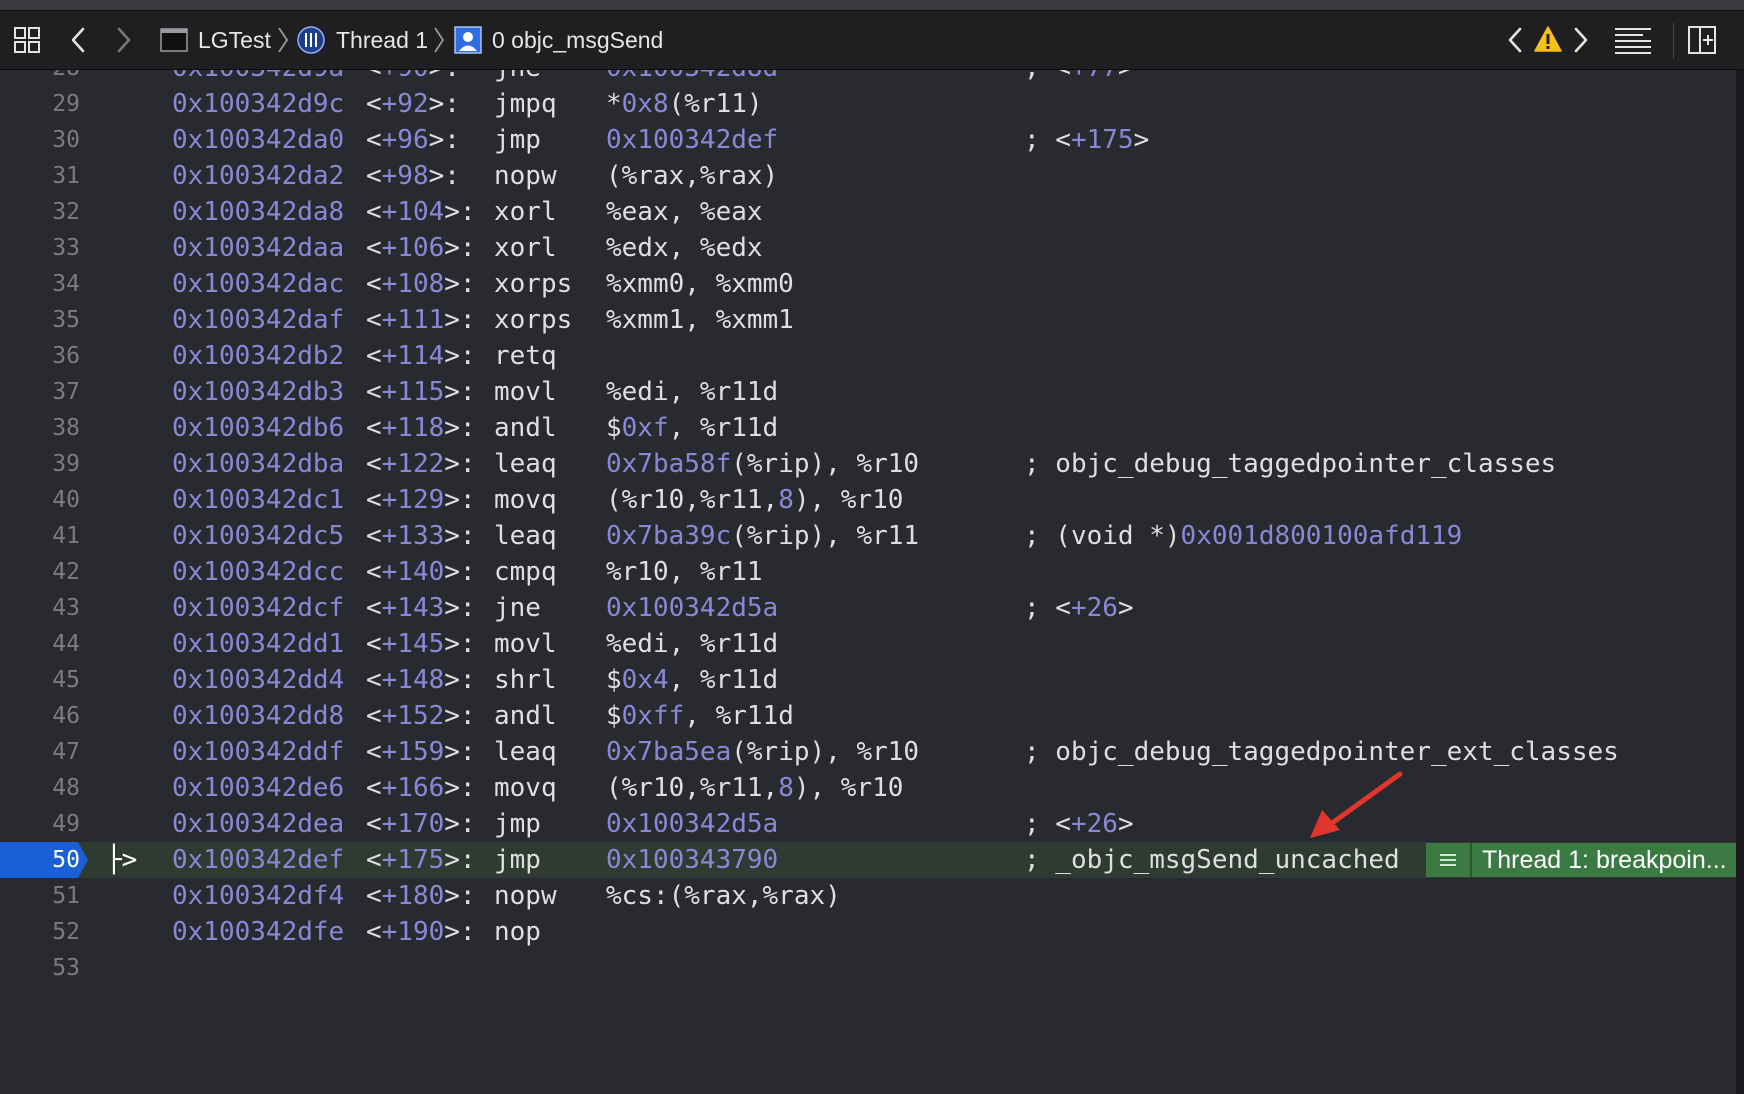 The height and width of the screenshot is (1094, 1744). I want to click on instruction-operands: %edi, %r11d, so click(692, 644).